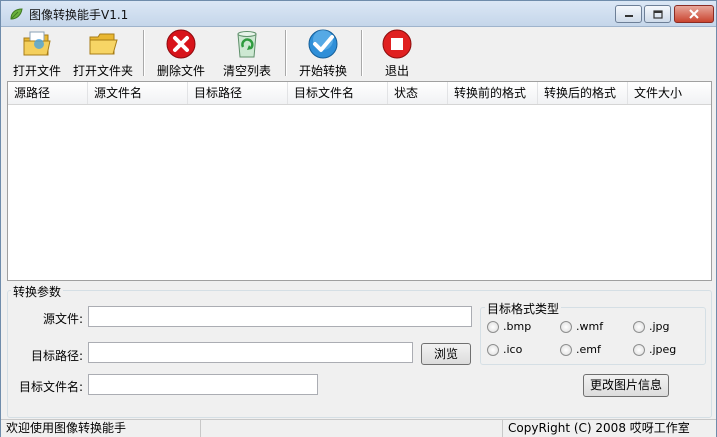 This screenshot has height=437, width=717. Describe the element at coordinates (138, 93) in the screenshot. I see `column-header: 源文件名` at that location.